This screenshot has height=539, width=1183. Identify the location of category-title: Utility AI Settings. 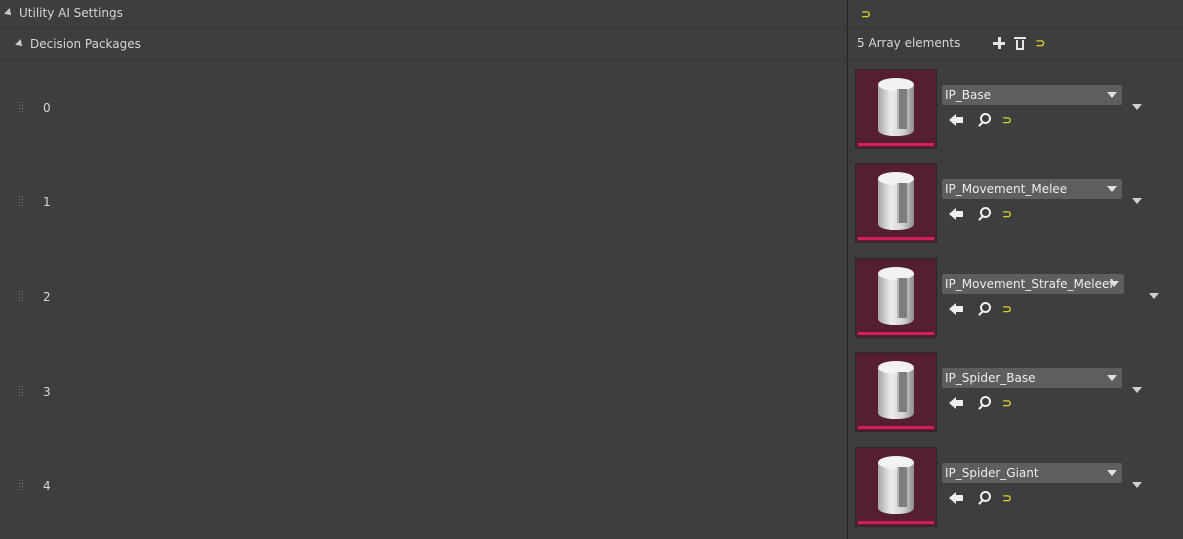
(71, 13).